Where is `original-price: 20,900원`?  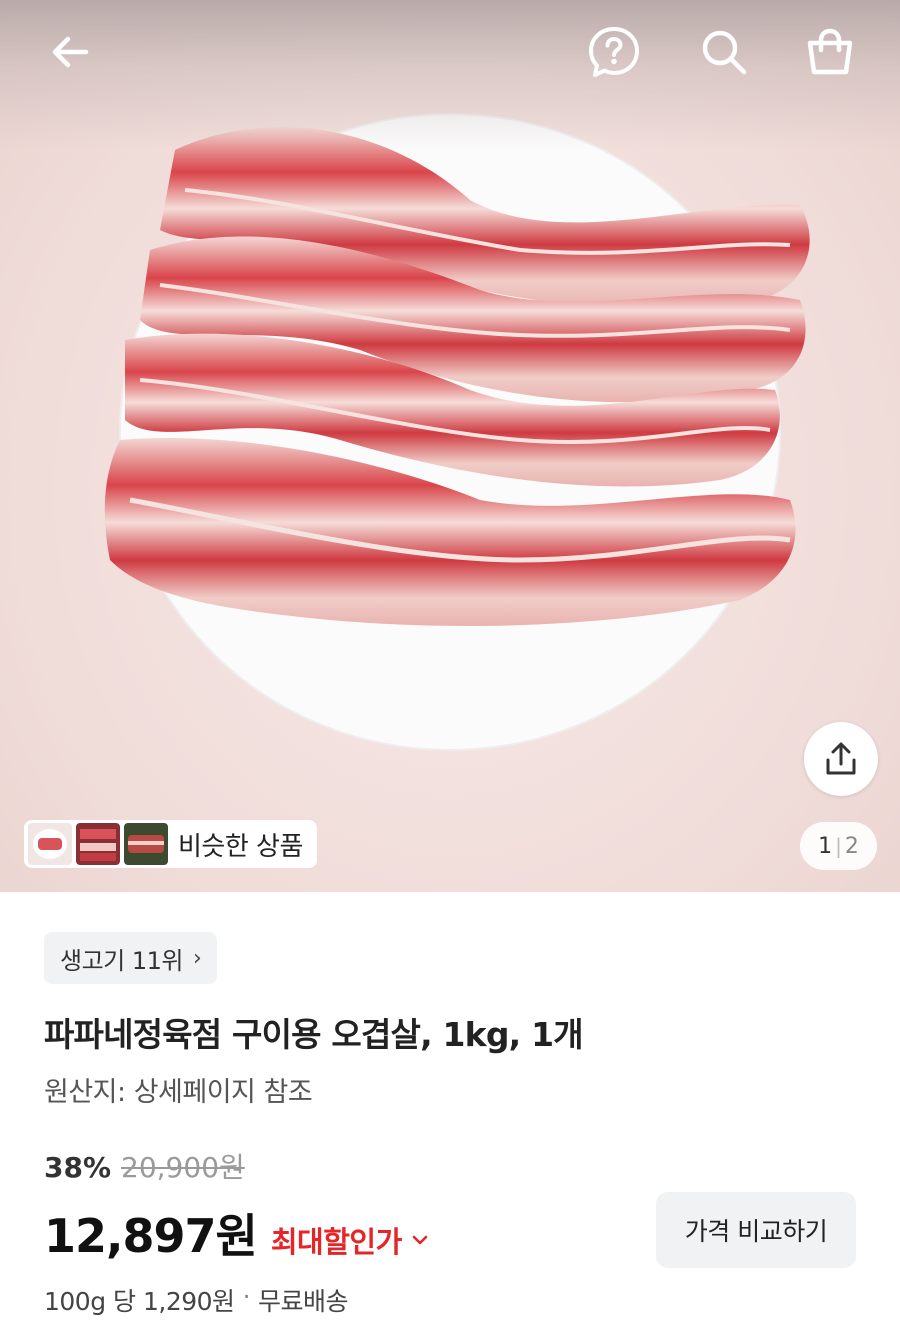
original-price: 20,900원 is located at coordinates (183, 1167).